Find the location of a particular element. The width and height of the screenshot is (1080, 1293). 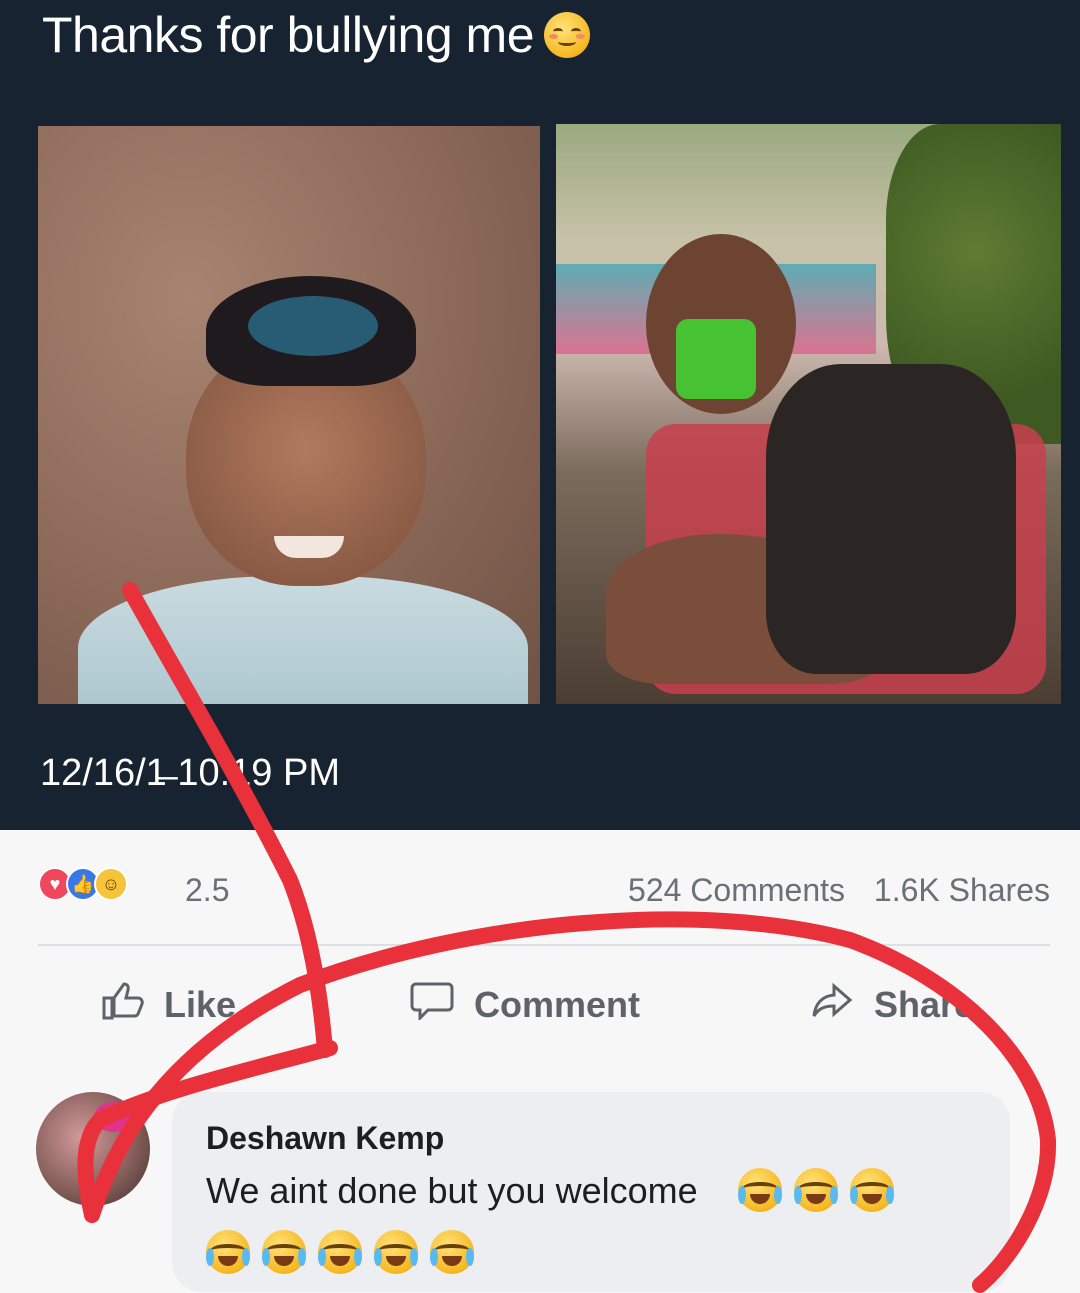

tweet-text-content: Thanks for bullying me is located at coordinates (288, 35).